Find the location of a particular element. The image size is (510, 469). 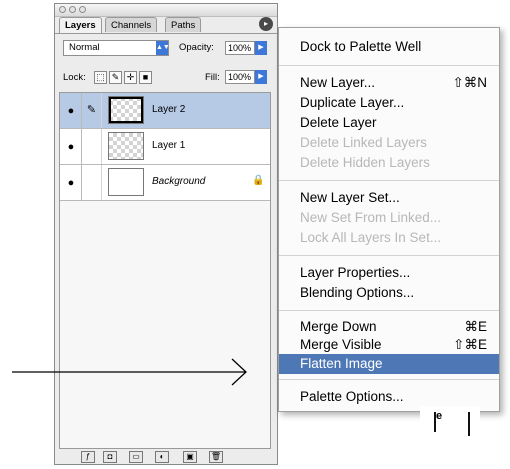

adjustment-layer-icon: ◐ is located at coordinates (162, 457).